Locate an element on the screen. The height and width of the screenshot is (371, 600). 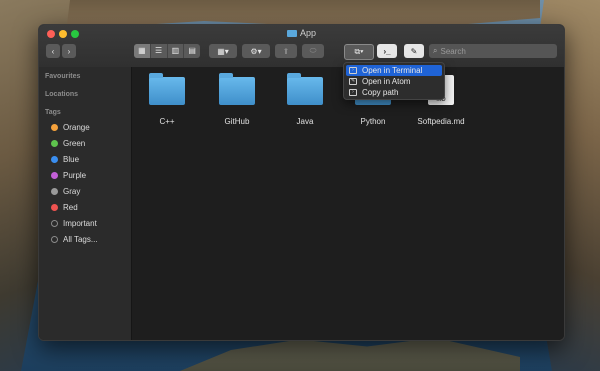
menu-item-label: Open in Terminal is located at coordinates (392, 70).